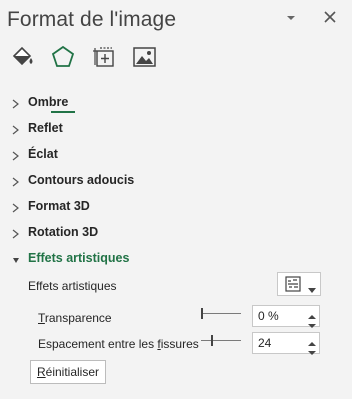 The height and width of the screenshot is (399, 352). Describe the element at coordinates (59, 206) in the screenshot. I see `section-label: Format 3D` at that location.